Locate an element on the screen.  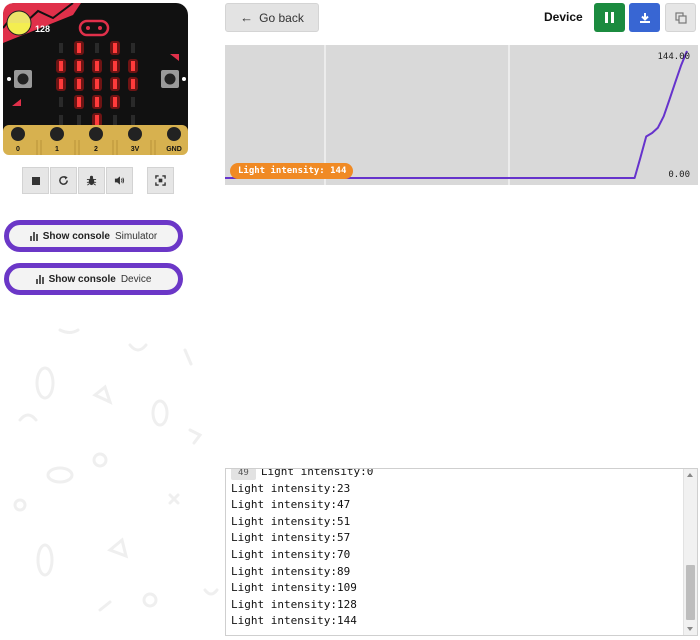
copy-icon is located at coordinates (680, 17).